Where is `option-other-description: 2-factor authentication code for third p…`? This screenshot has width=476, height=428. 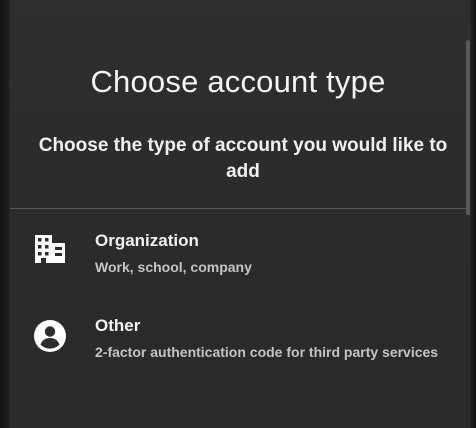
option-other-description: 2-factor authentication code for third p… is located at coordinates (267, 352).